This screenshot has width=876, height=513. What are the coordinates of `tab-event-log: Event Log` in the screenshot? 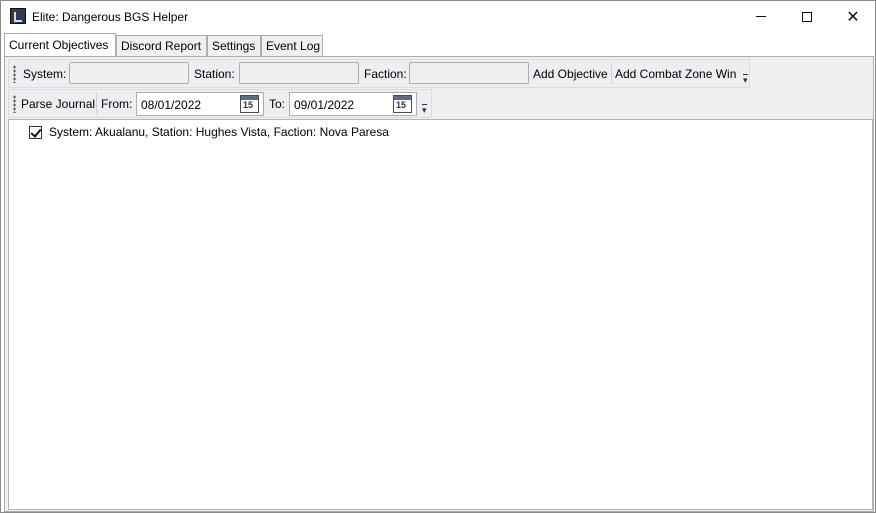 It's located at (292, 45).